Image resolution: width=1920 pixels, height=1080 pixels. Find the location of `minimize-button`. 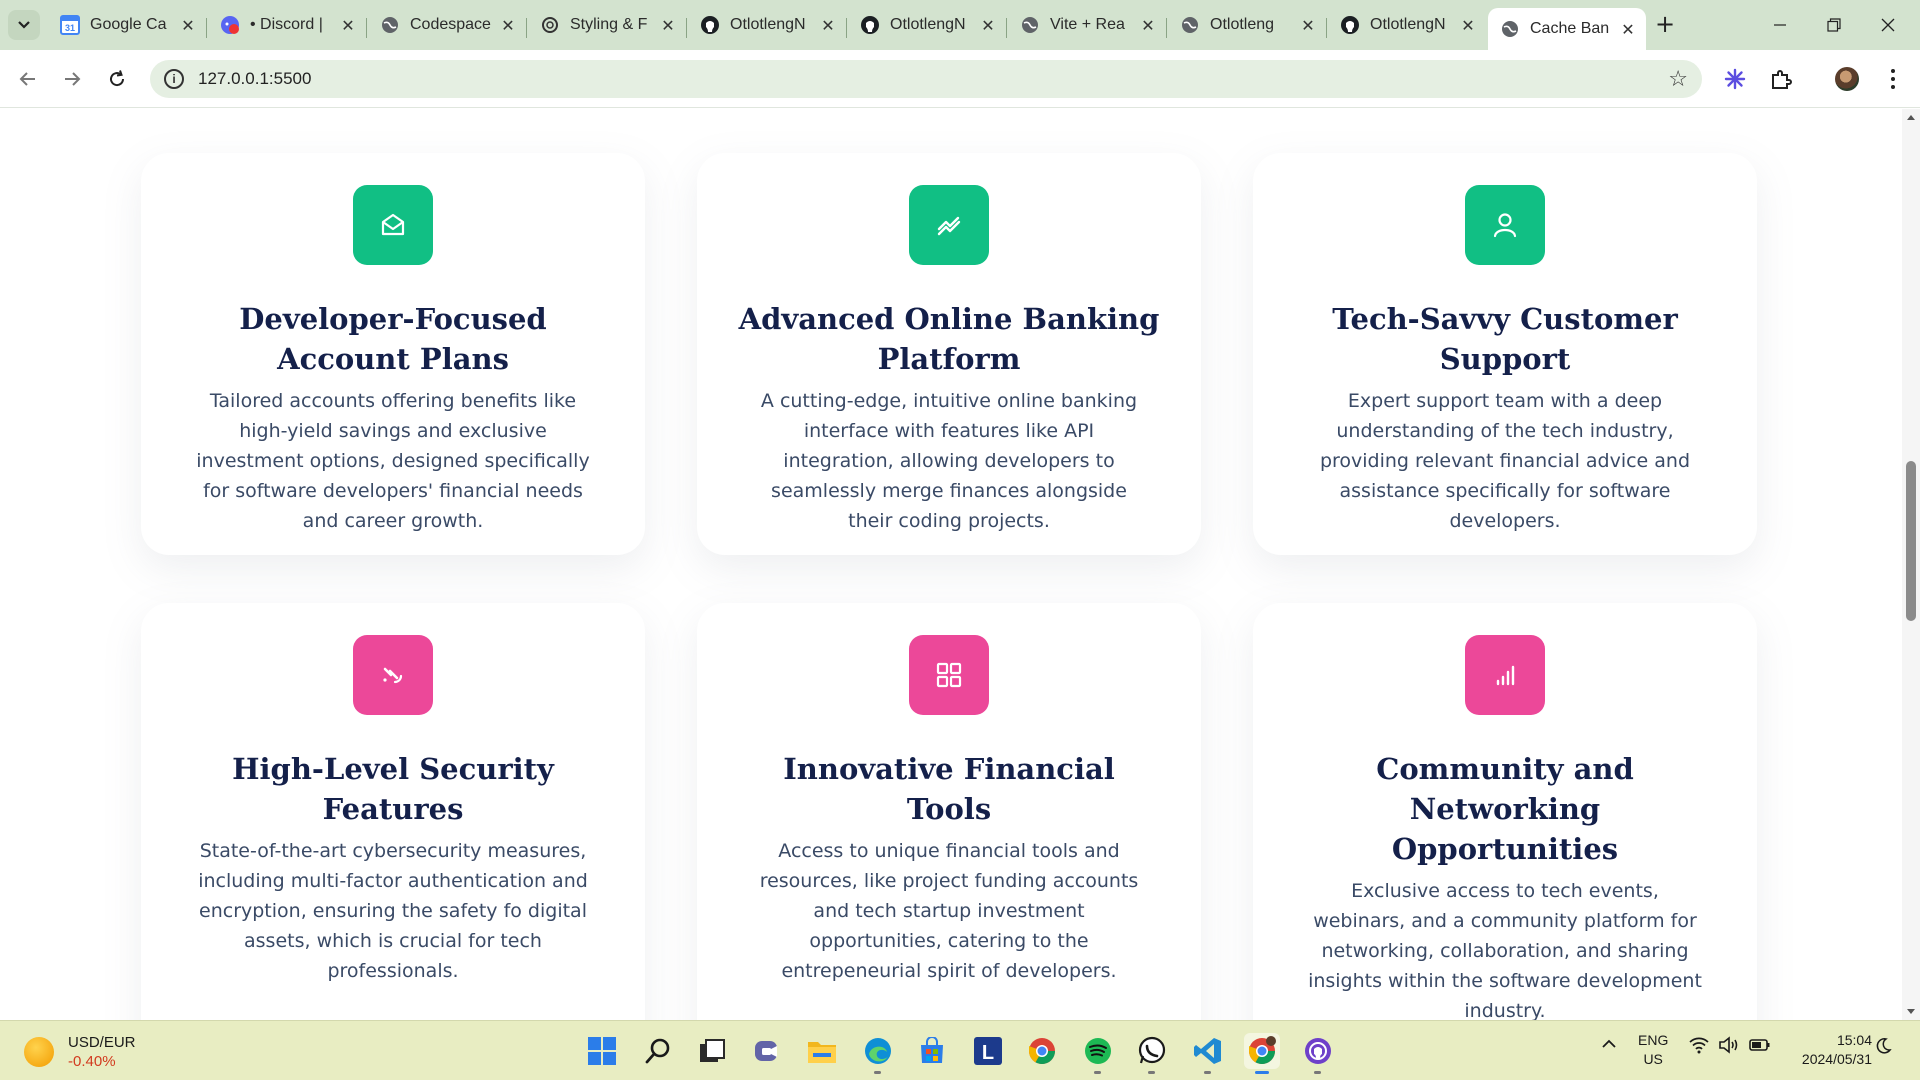

minimize-button is located at coordinates (1780, 25).